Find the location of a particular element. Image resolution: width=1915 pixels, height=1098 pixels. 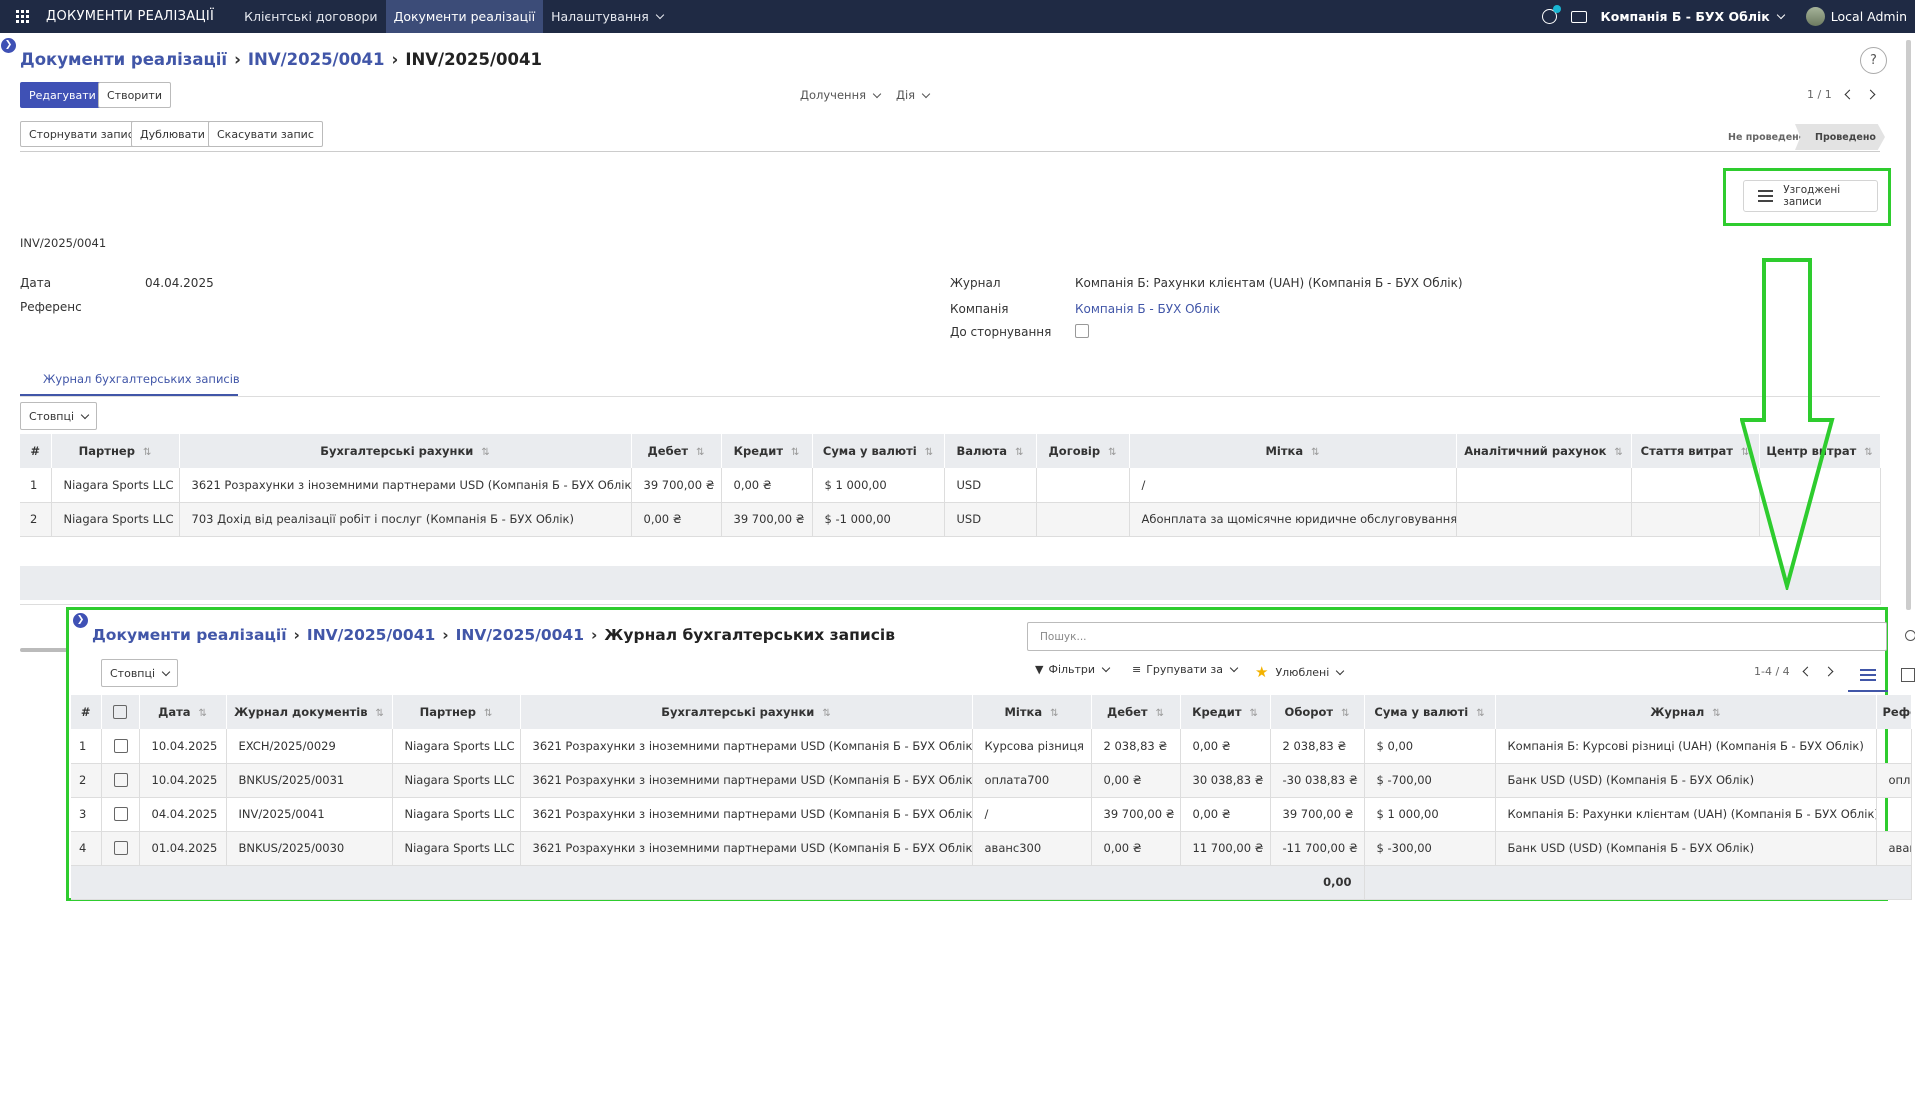

table-cell: Niagara Sports LLC is located at coordinates (115, 485).